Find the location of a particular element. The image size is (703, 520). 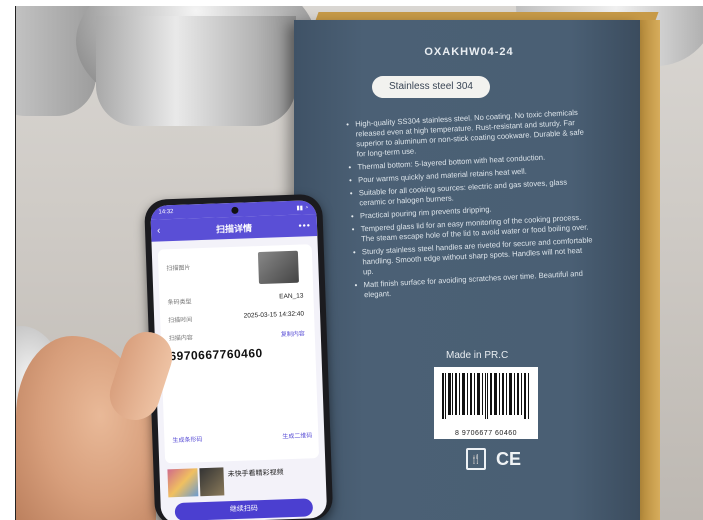

scan-thumbnail is located at coordinates (278, 267).